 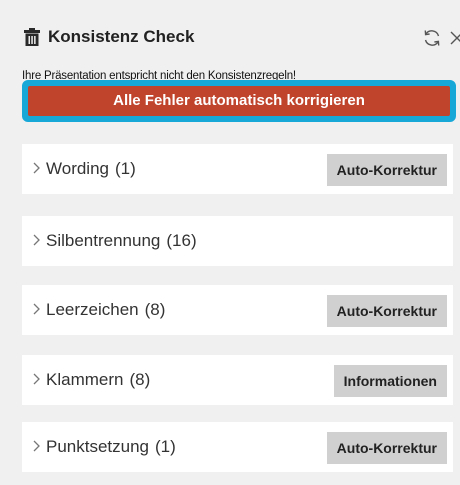 I want to click on category-label: Leerzeichen (8), so click(x=106, y=309).